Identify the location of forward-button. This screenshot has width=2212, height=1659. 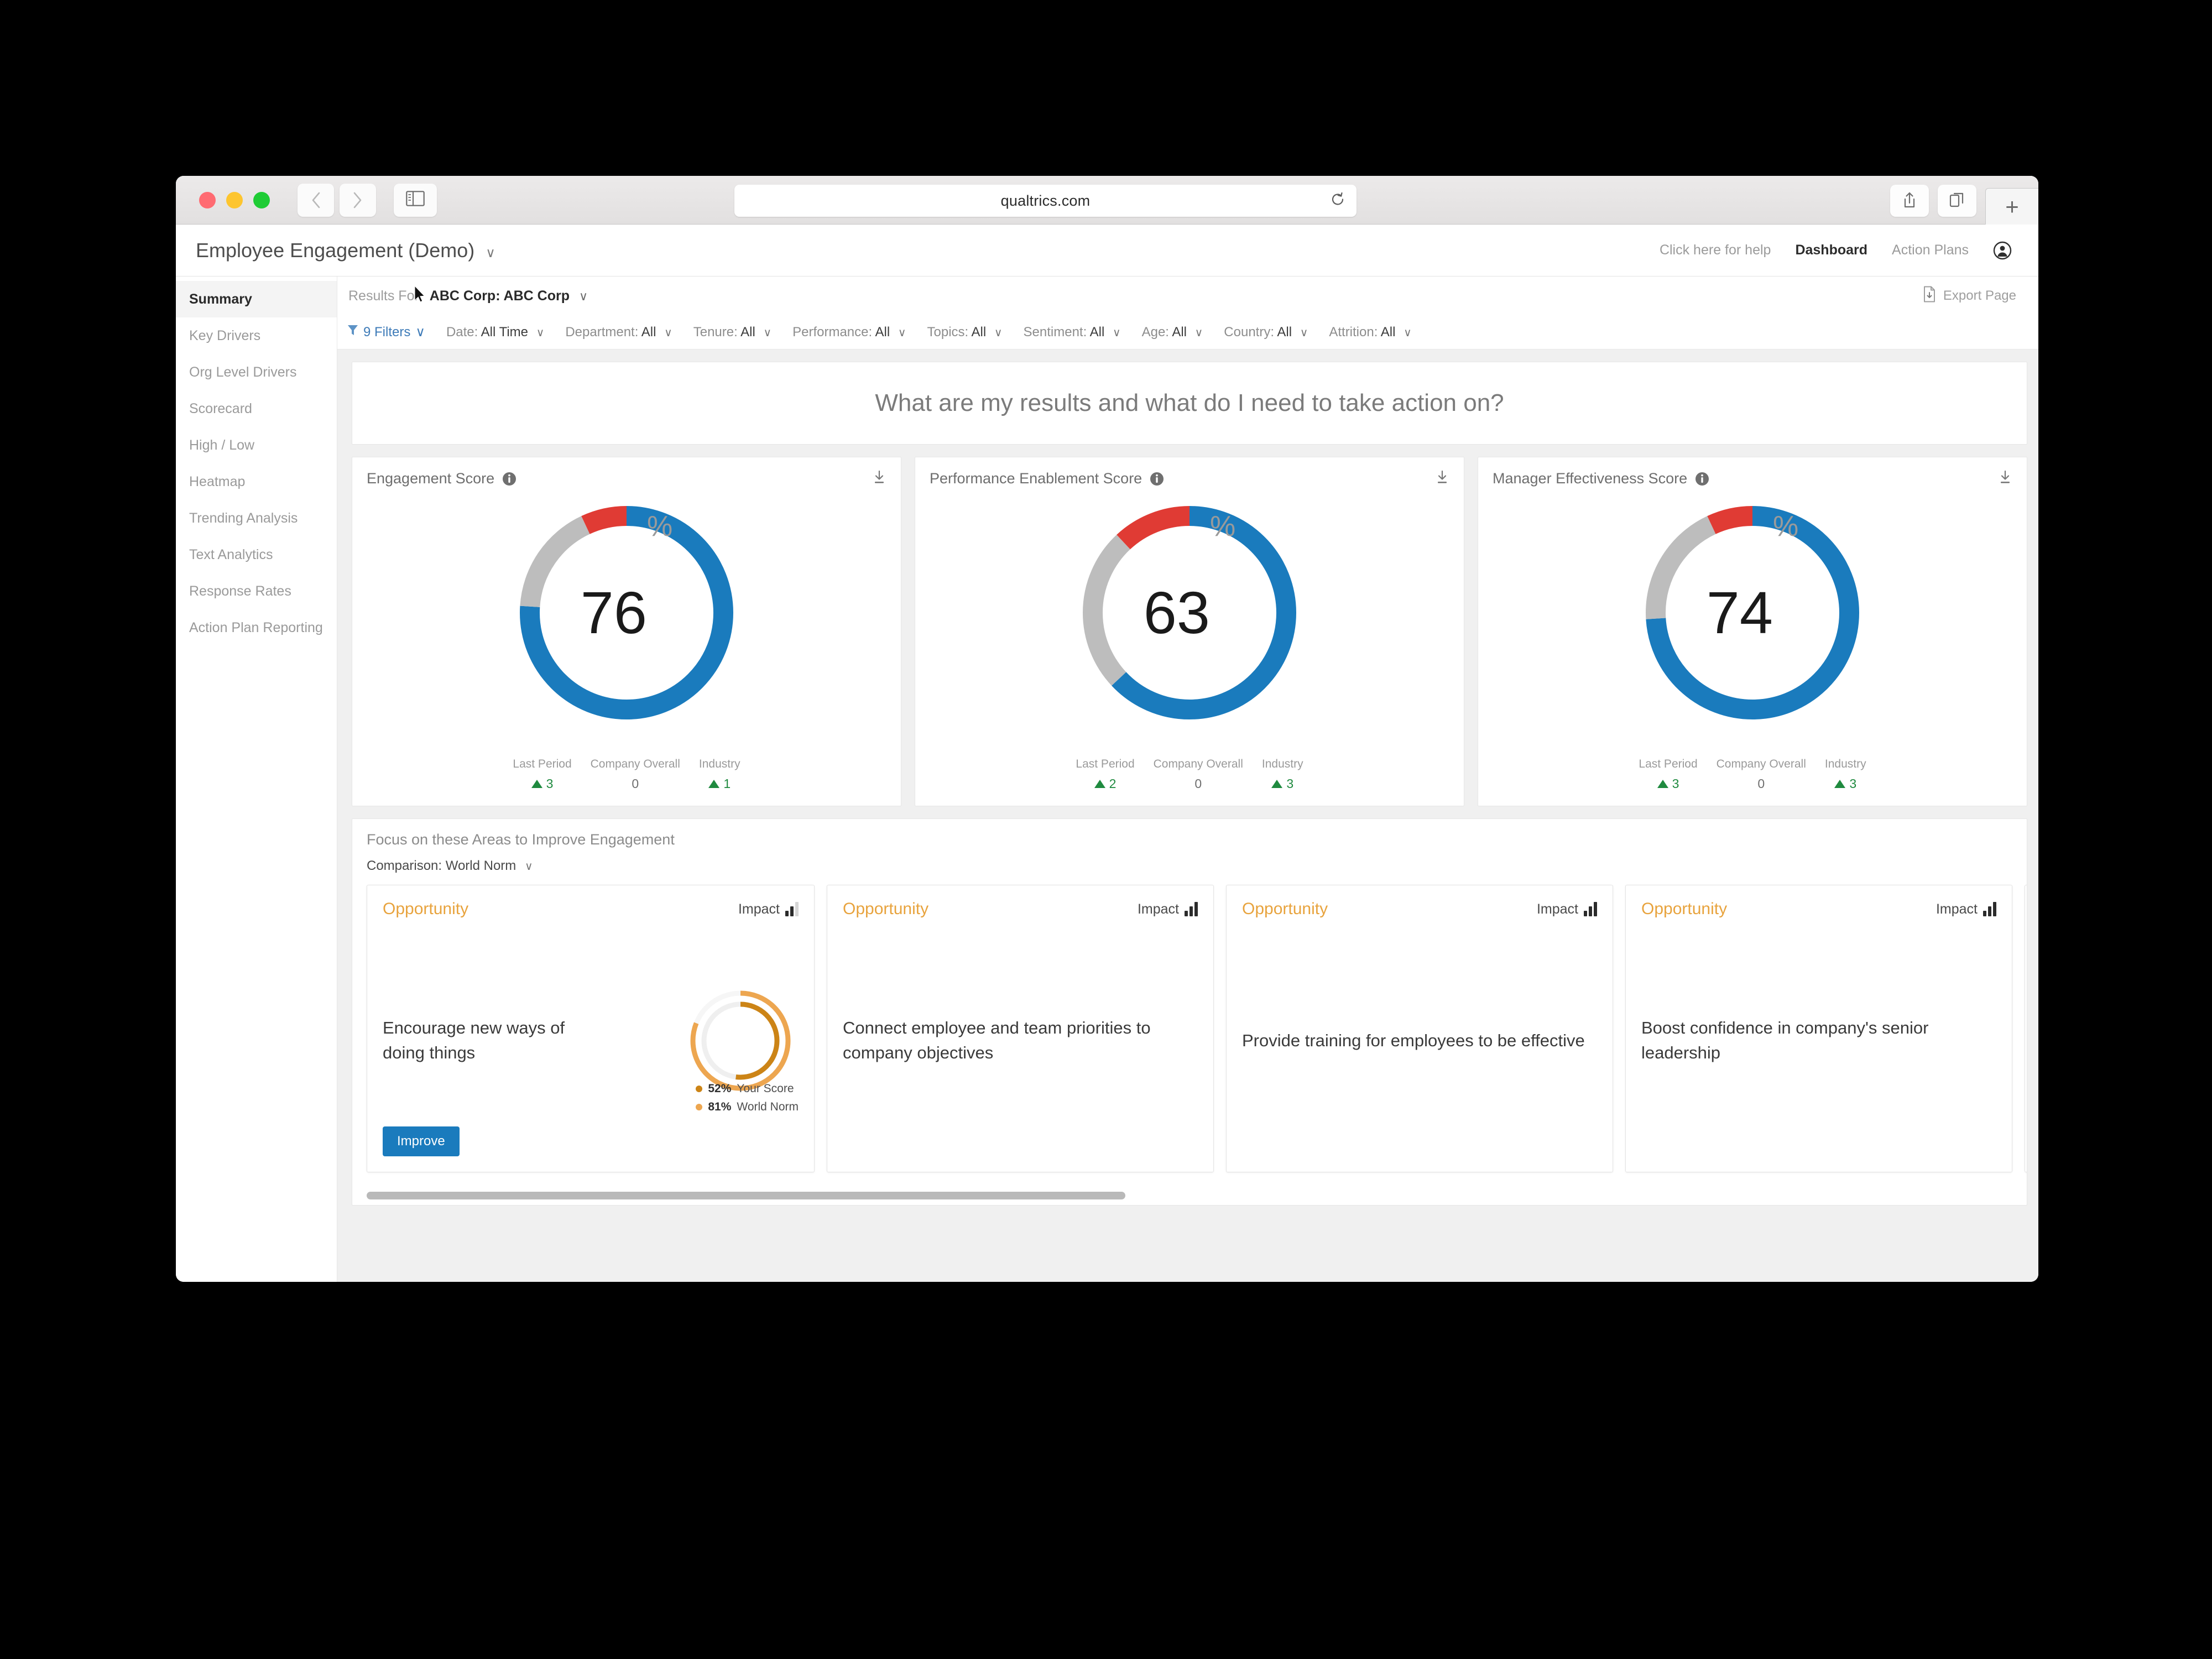
(358, 200).